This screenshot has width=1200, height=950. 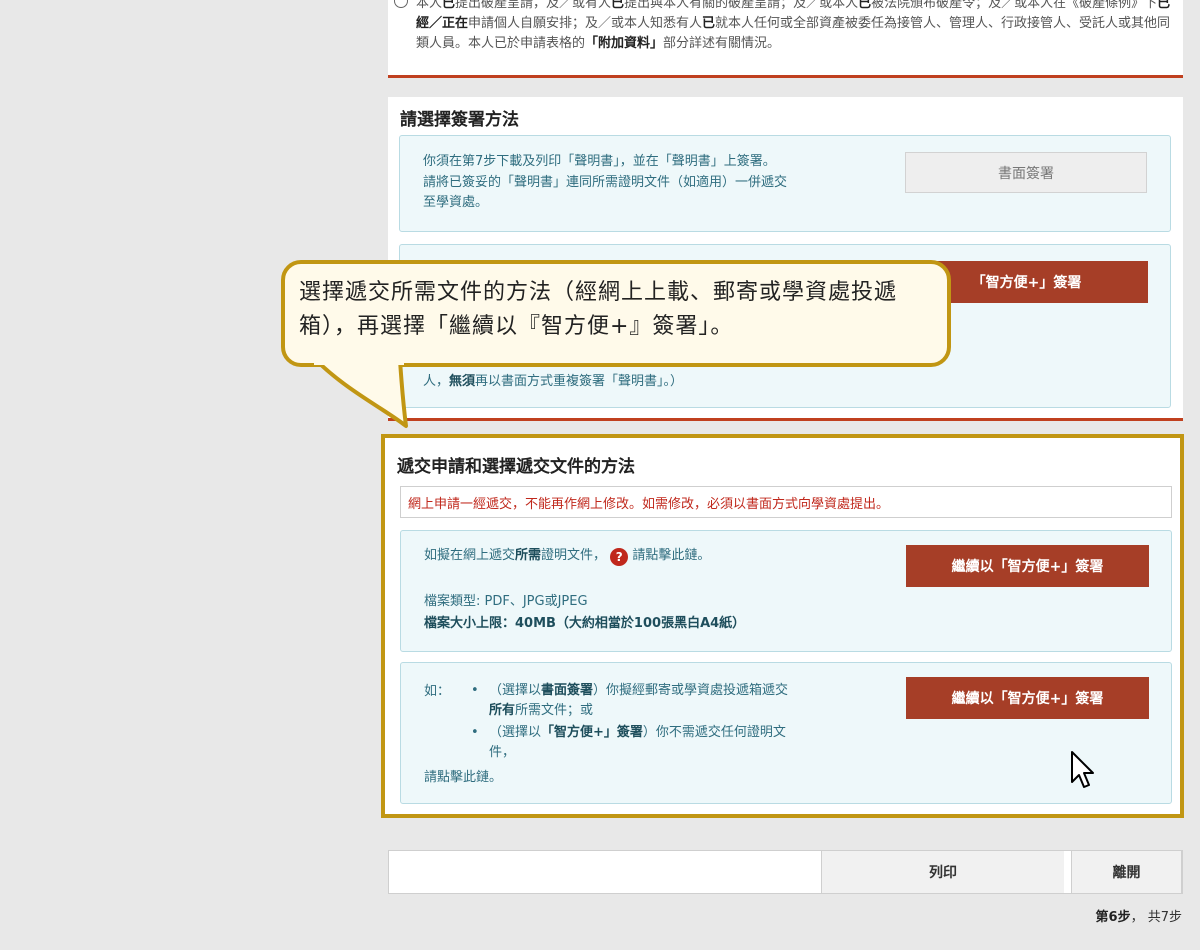 What do you see at coordinates (506, 601) in the screenshot?
I see `file-type-info: 檔案類型: PDF、JPG或JPEG` at bounding box center [506, 601].